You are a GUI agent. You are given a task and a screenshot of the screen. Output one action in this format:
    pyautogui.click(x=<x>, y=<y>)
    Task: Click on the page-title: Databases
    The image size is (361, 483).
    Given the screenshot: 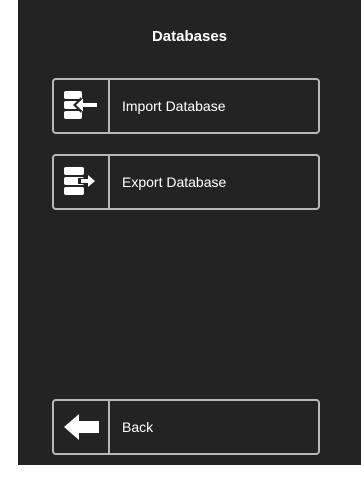 What is the action you would take?
    pyautogui.click(x=189, y=36)
    